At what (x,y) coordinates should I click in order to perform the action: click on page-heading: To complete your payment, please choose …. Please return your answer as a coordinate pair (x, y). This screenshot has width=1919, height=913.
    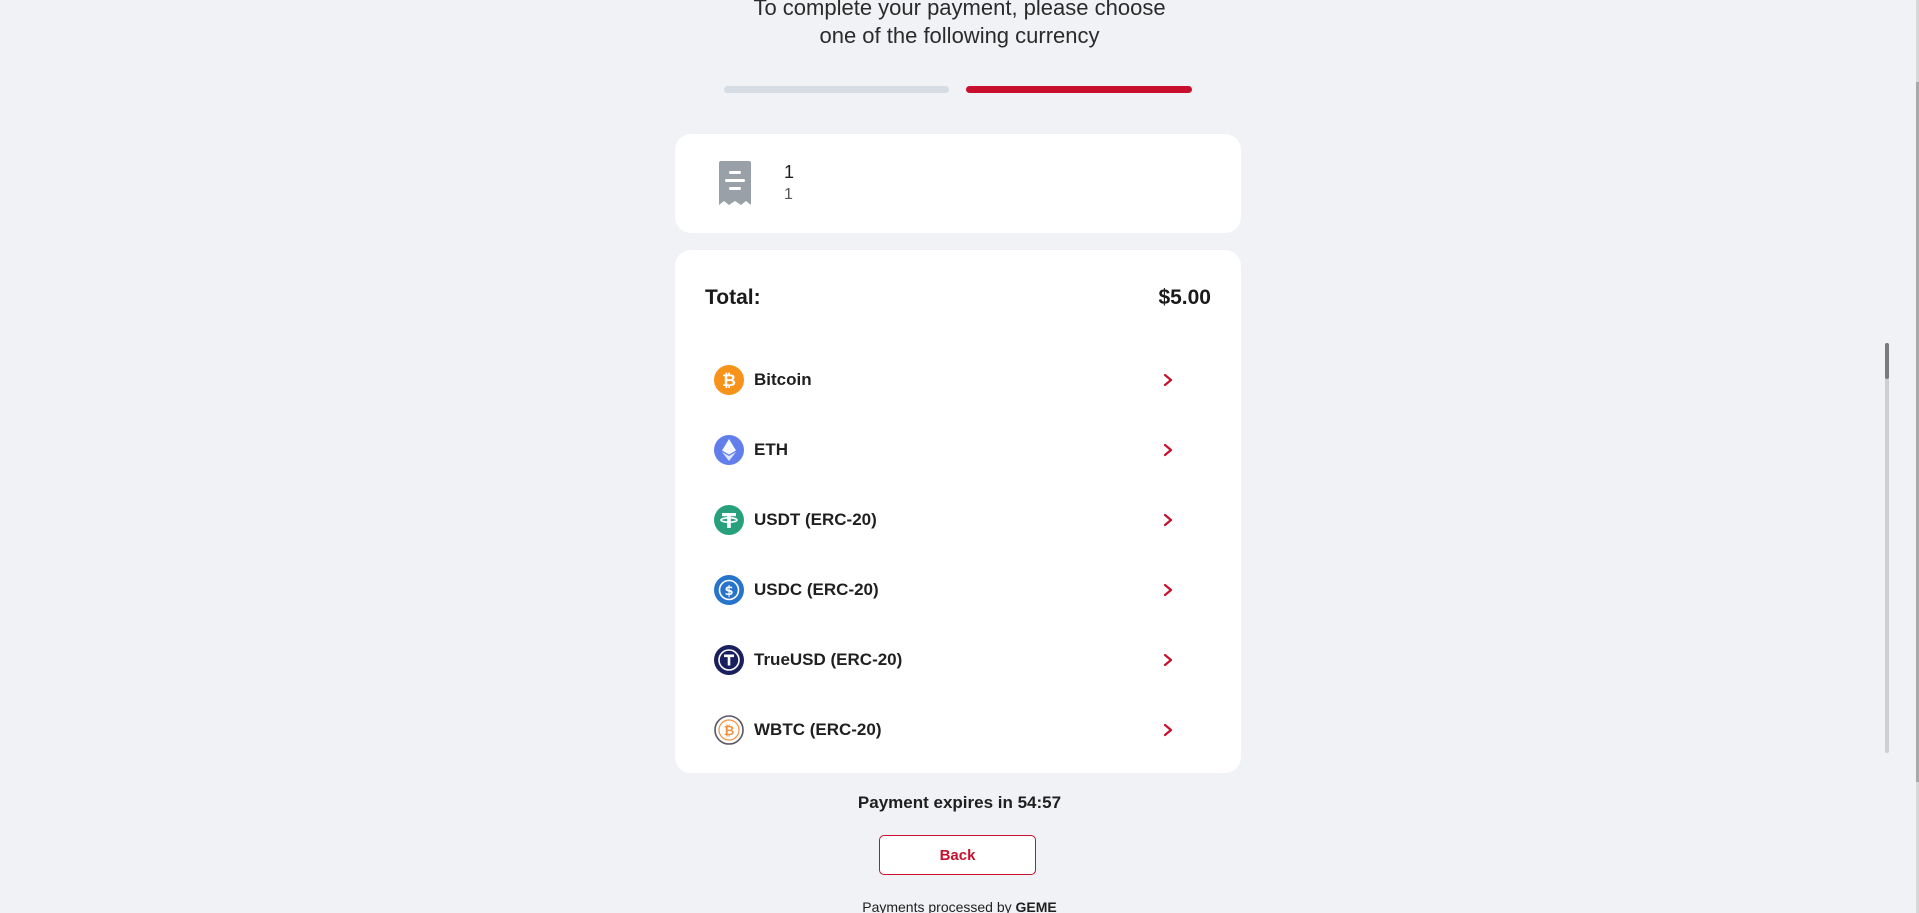
    Looking at the image, I should click on (959, 25).